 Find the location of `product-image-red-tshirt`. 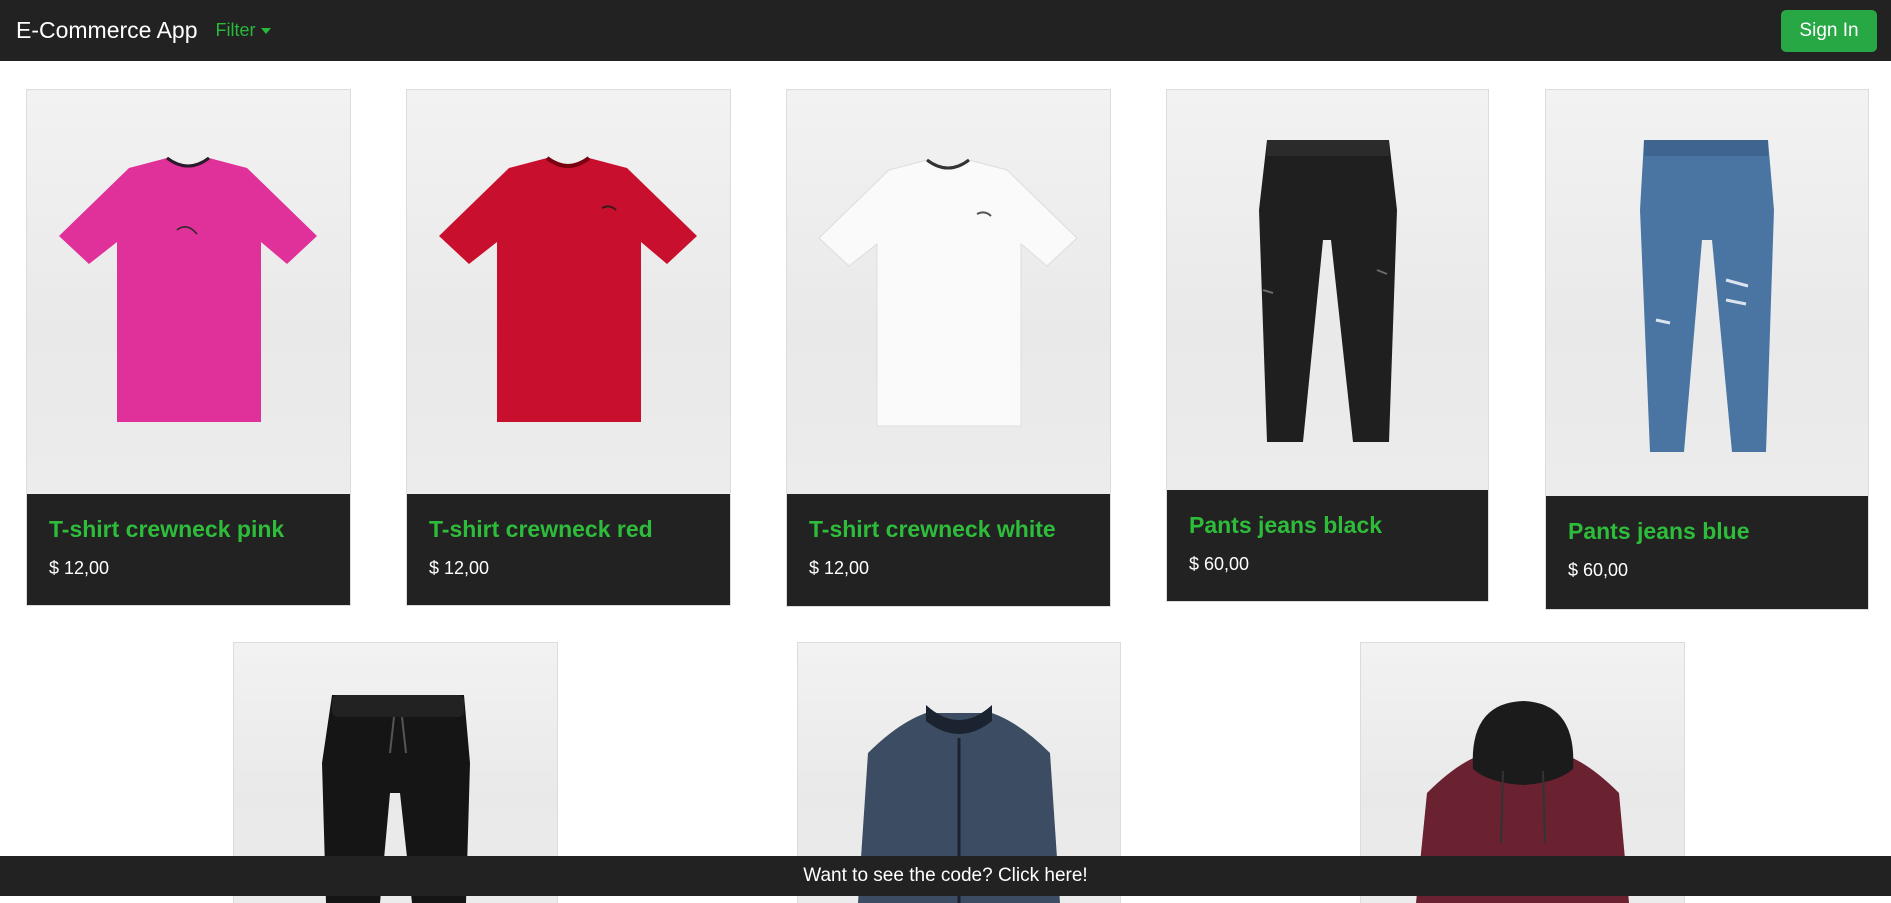

product-image-red-tshirt is located at coordinates (568, 291).